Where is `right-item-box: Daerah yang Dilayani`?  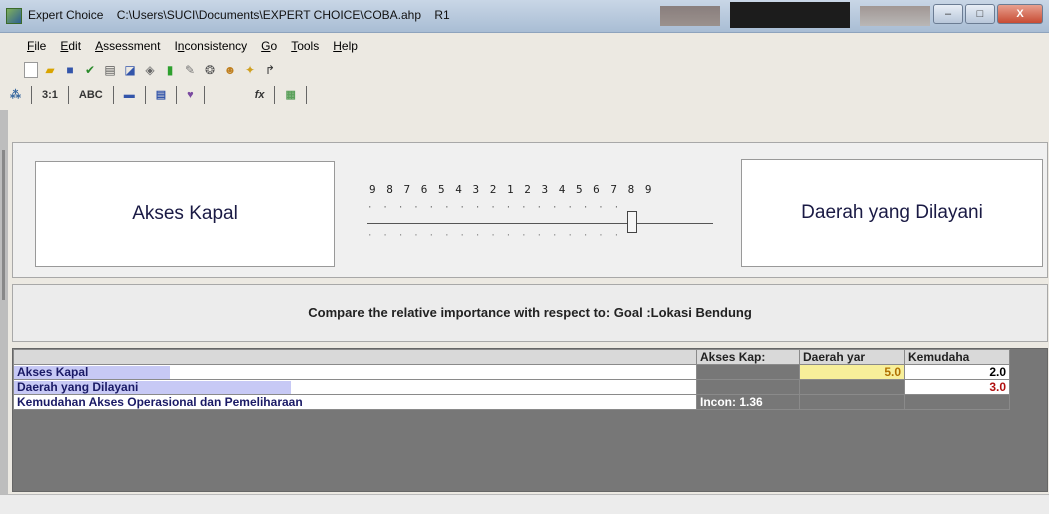 right-item-box: Daerah yang Dilayani is located at coordinates (892, 213).